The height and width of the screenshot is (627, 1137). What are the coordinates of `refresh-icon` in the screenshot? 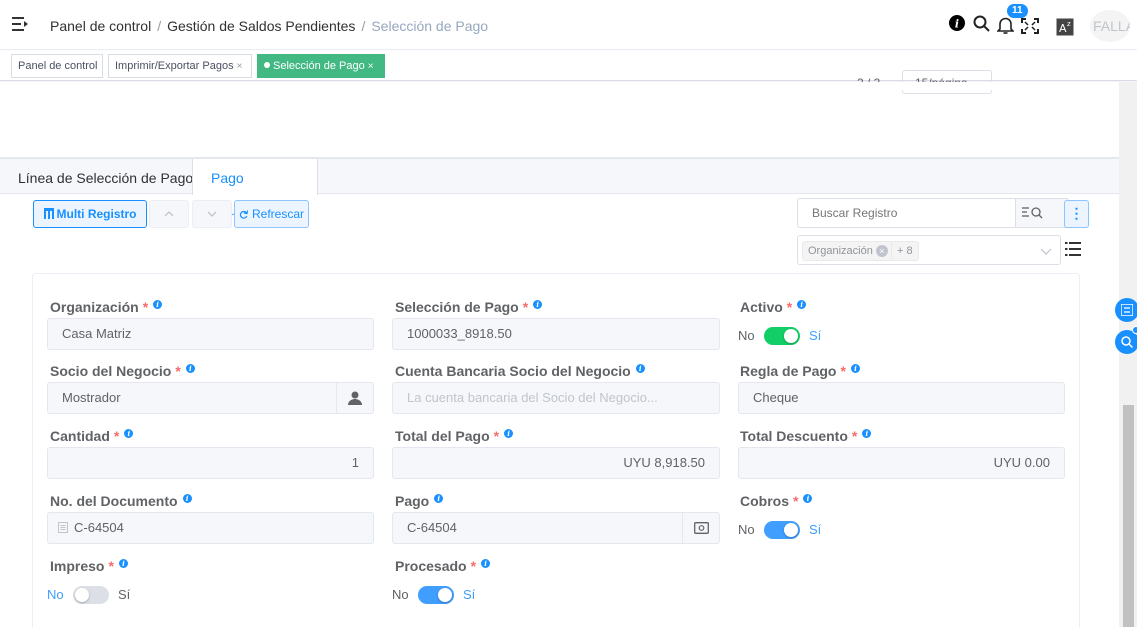 It's located at (244, 214).